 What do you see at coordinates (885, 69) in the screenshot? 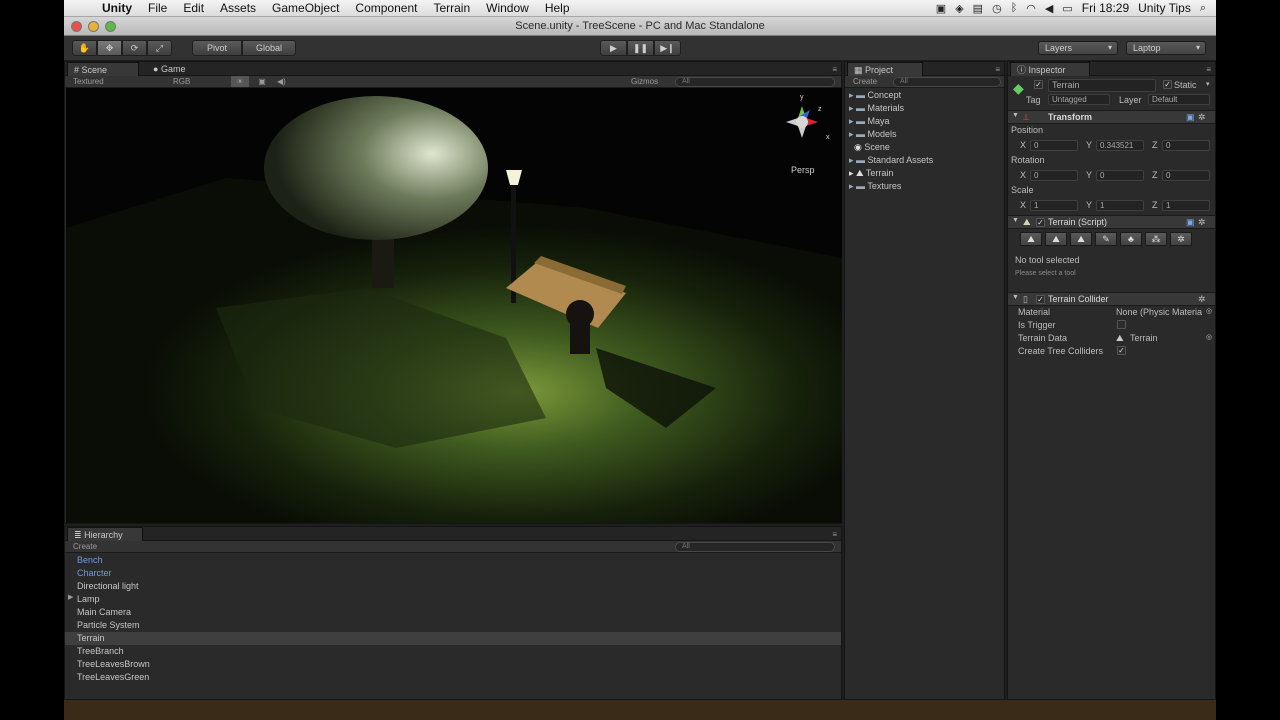
I see `tab-project: ▦ Project` at bounding box center [885, 69].